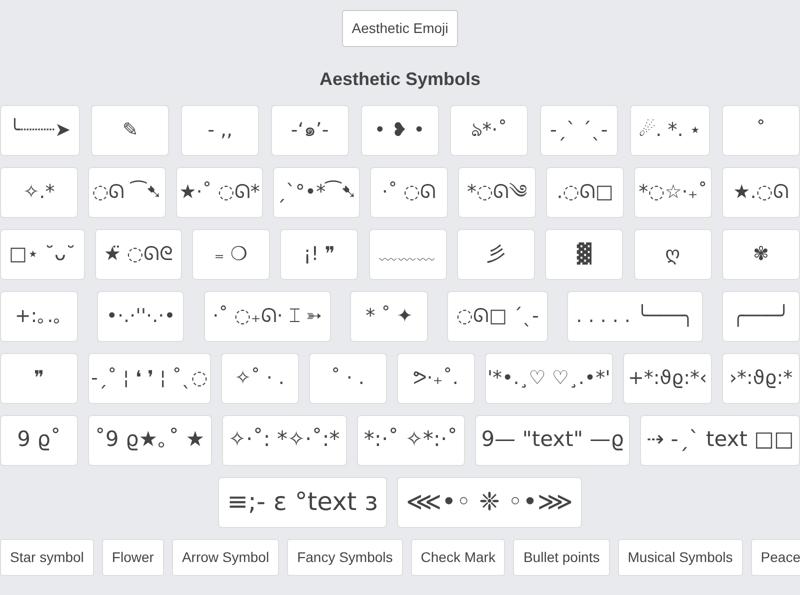  I want to click on symbol-tile: +:｡.｡, so click(39, 316).